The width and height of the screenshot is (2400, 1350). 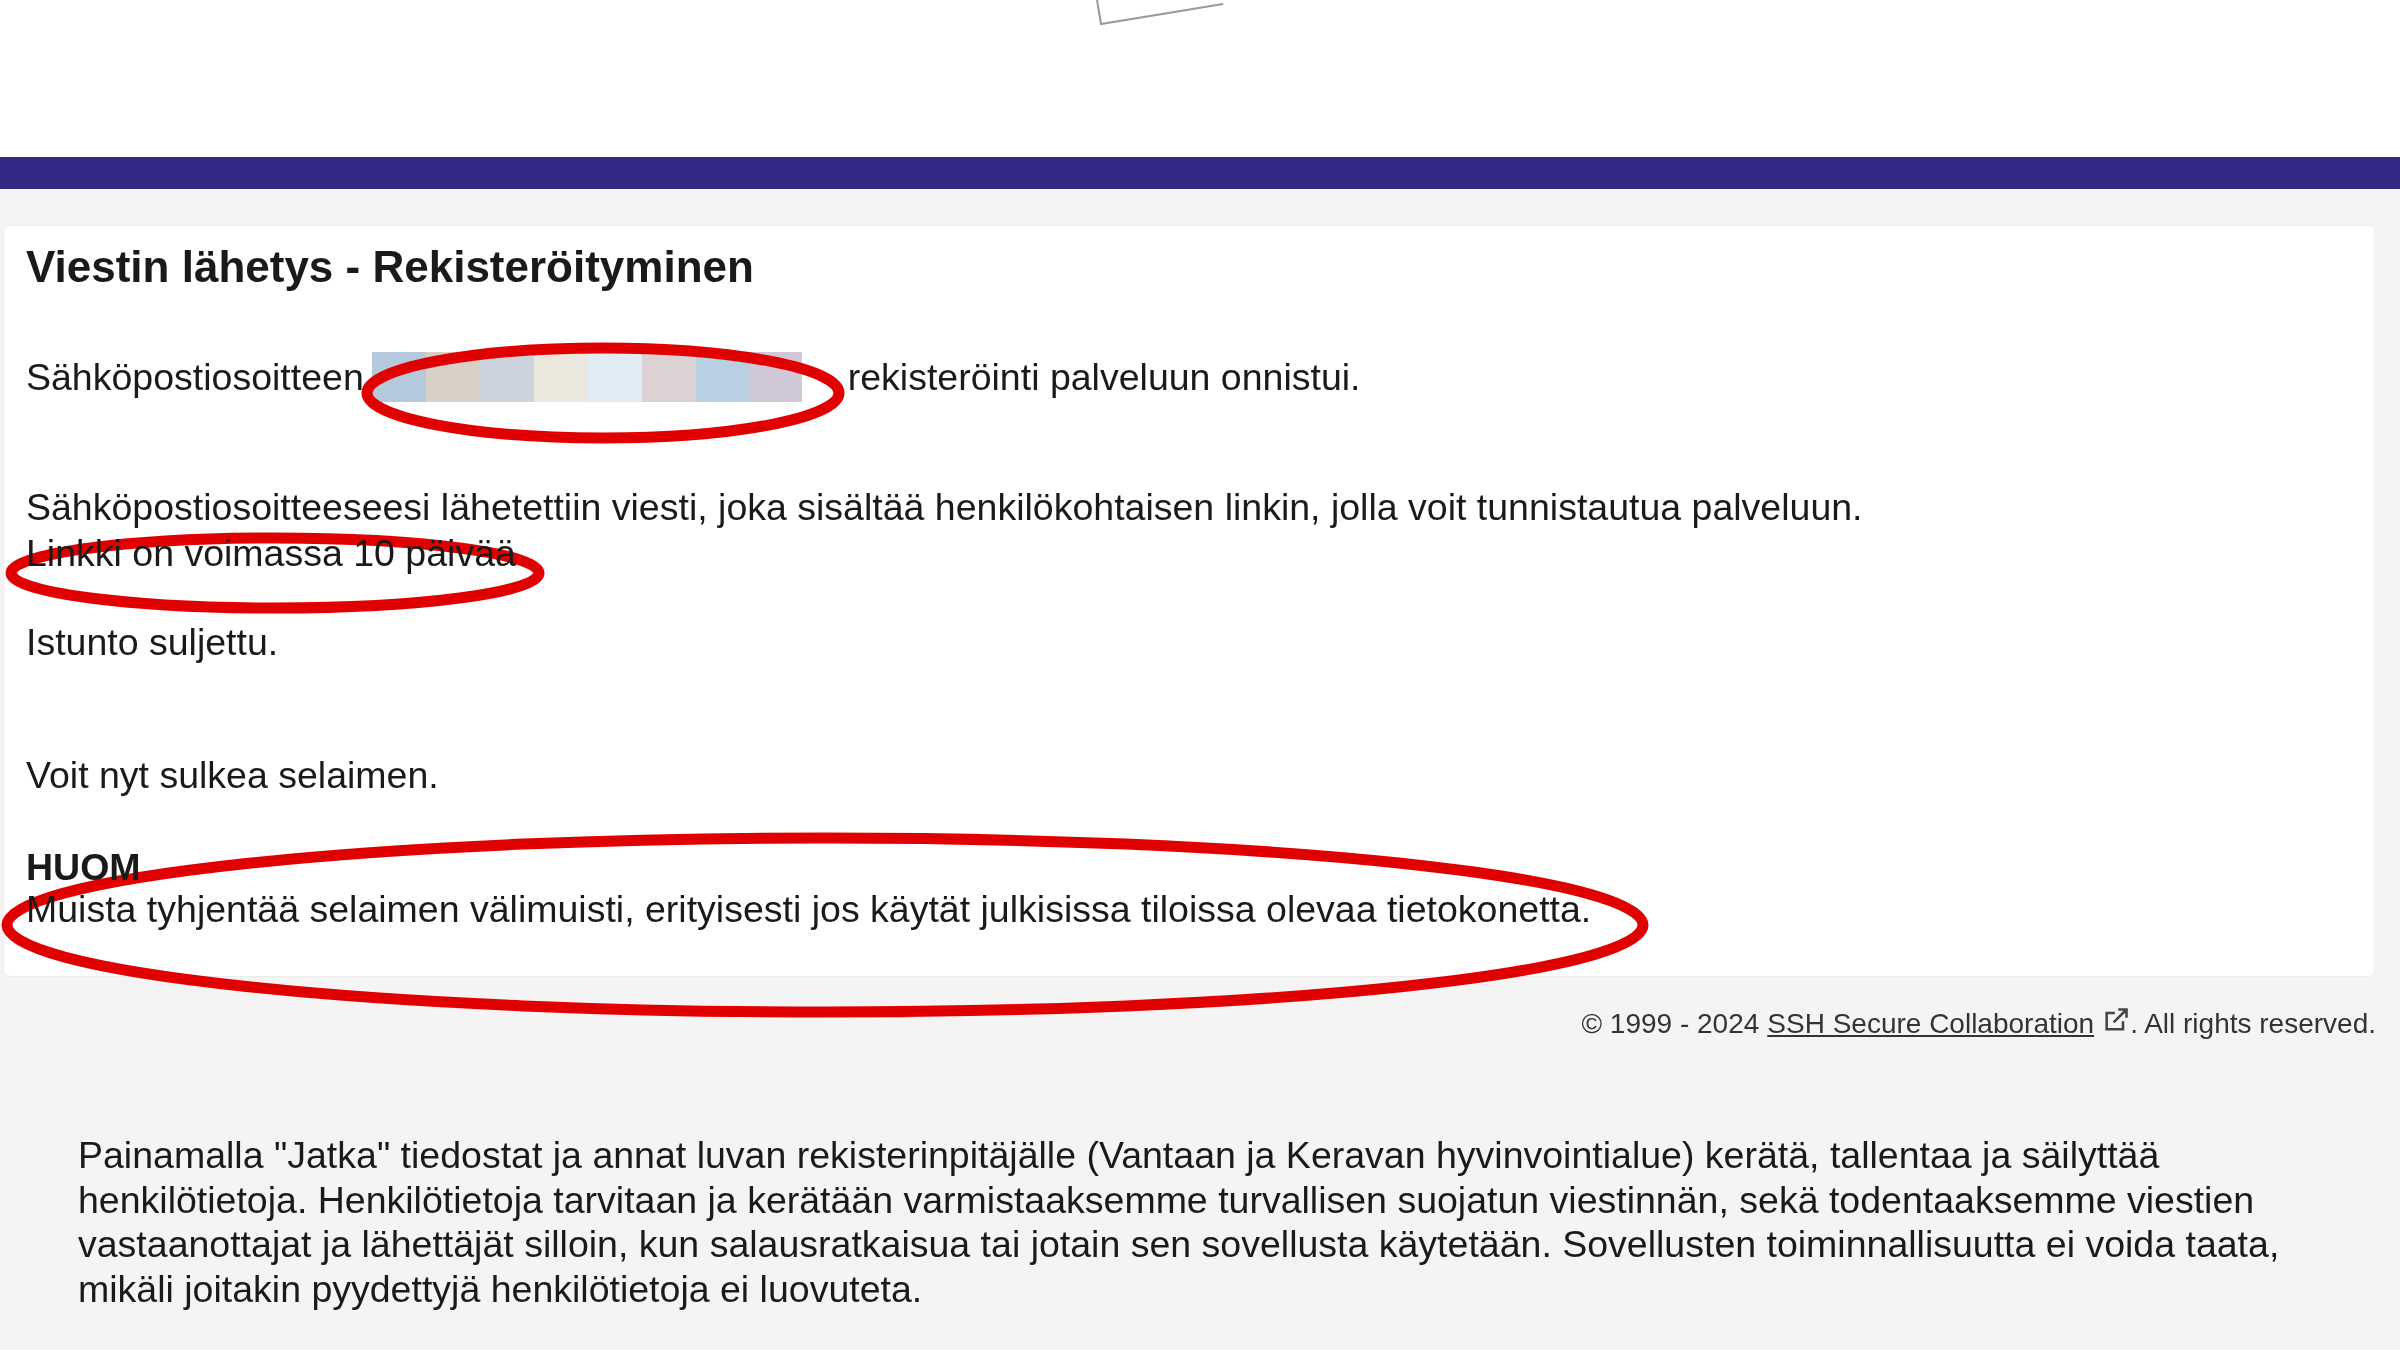 I want to click on close-browser-text: Voit nyt sulkea selaimen., so click(x=232, y=775).